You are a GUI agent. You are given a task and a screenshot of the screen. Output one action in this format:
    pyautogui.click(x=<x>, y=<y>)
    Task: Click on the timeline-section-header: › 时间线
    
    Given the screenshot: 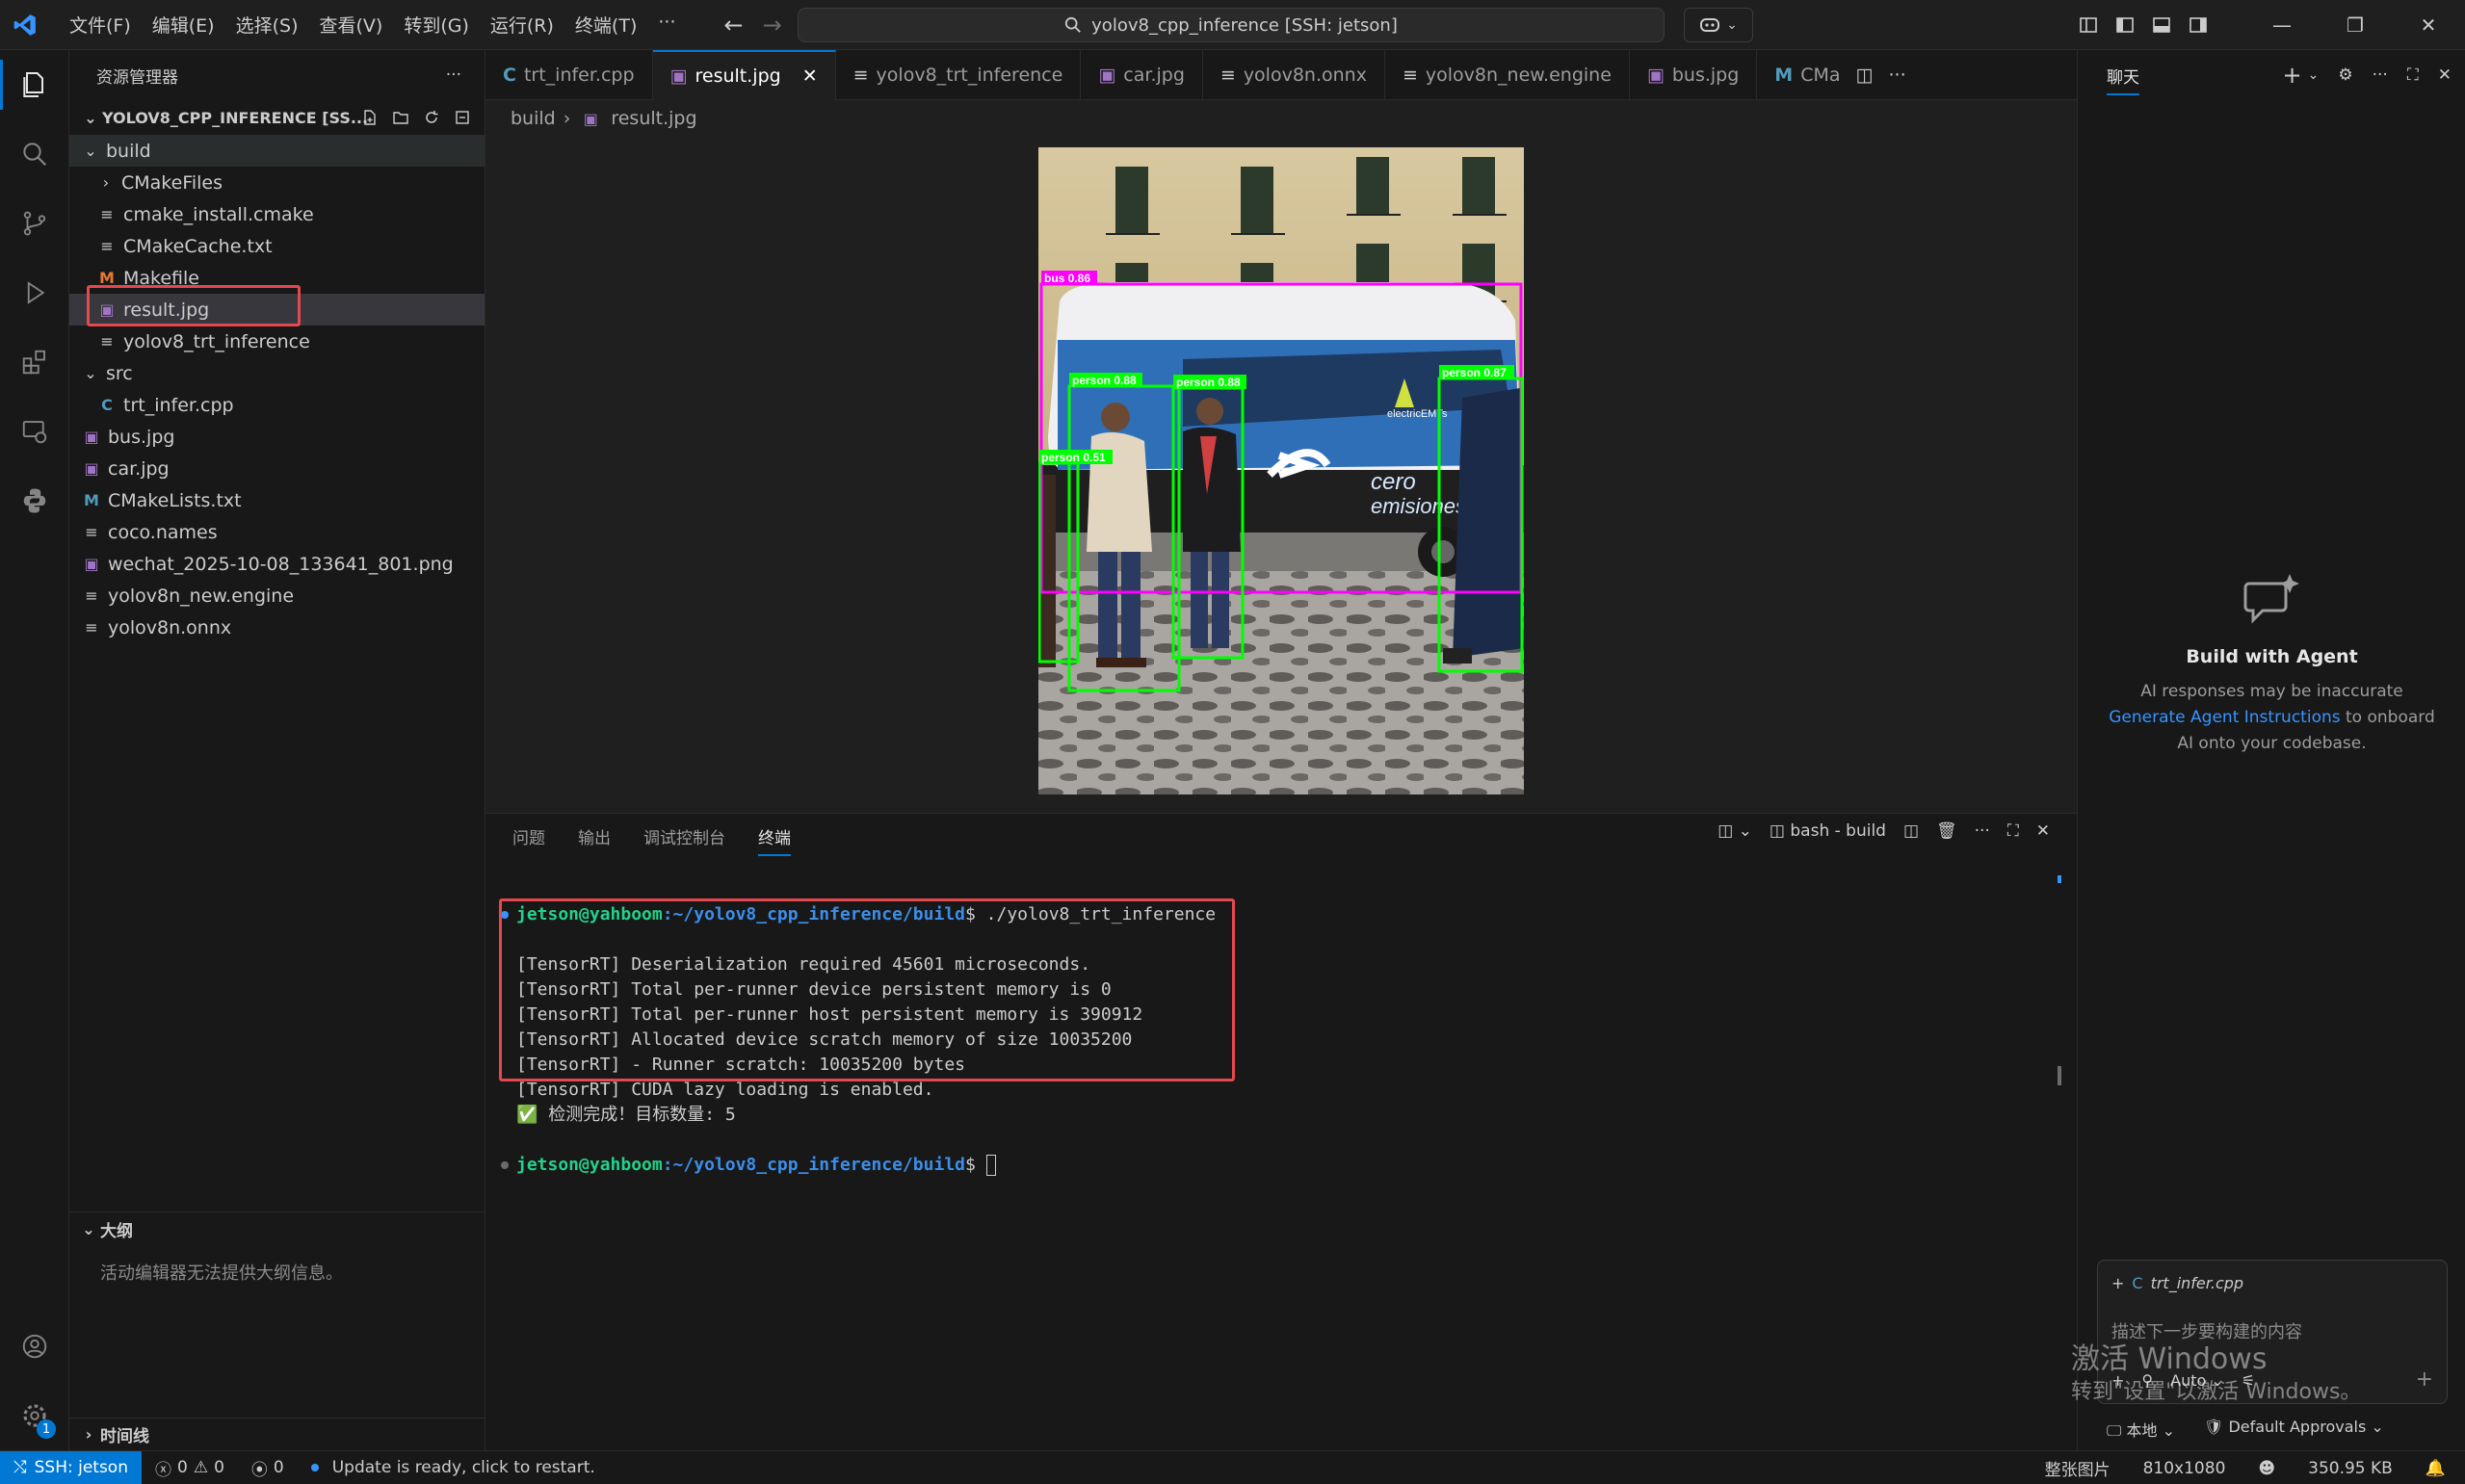 What is the action you would take?
    pyautogui.click(x=277, y=1434)
    